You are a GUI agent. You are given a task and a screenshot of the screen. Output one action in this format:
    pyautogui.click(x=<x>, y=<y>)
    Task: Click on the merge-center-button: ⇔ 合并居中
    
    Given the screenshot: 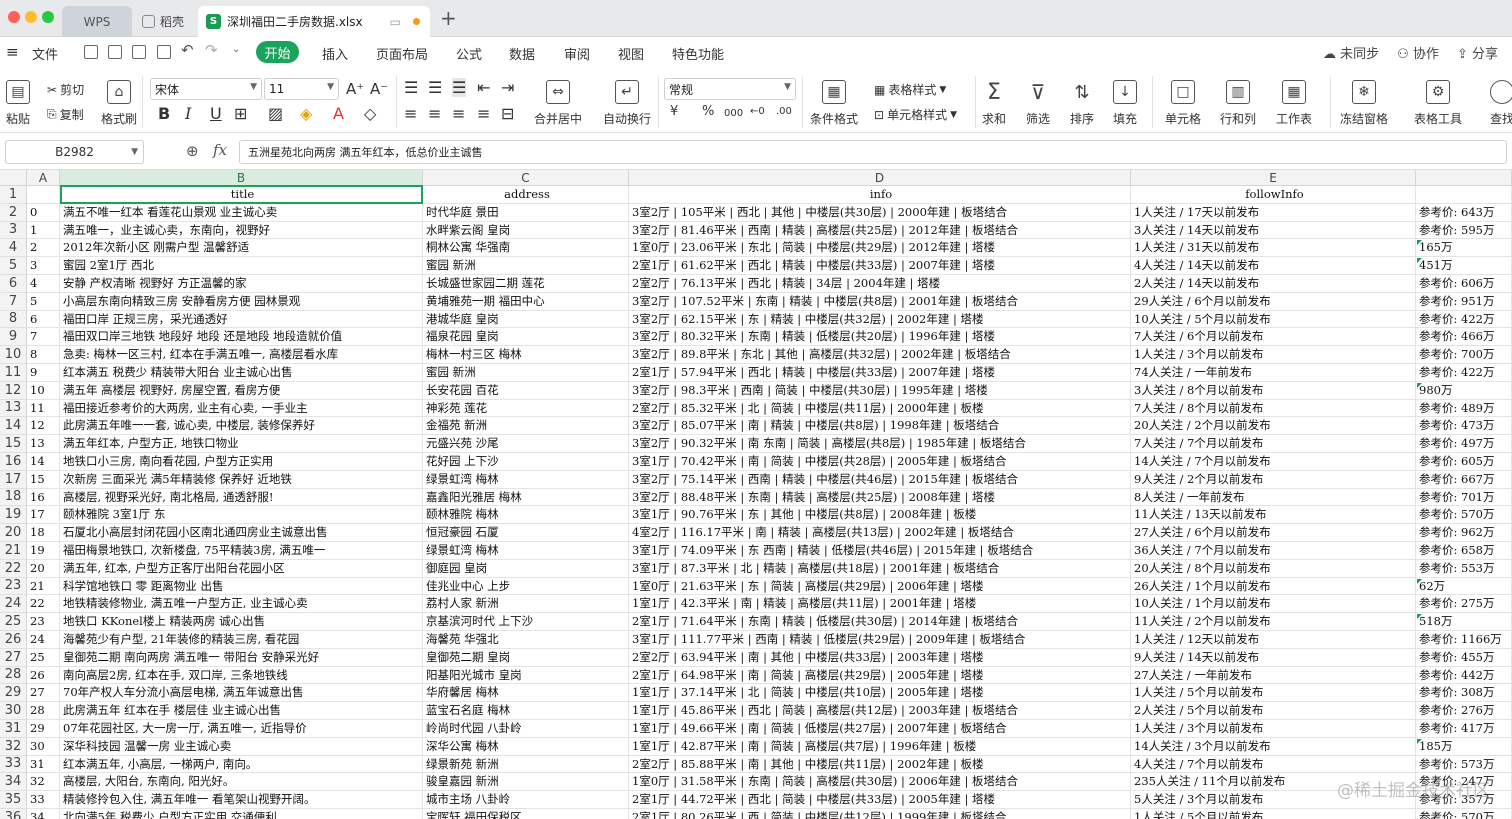 What is the action you would take?
    pyautogui.click(x=558, y=103)
    